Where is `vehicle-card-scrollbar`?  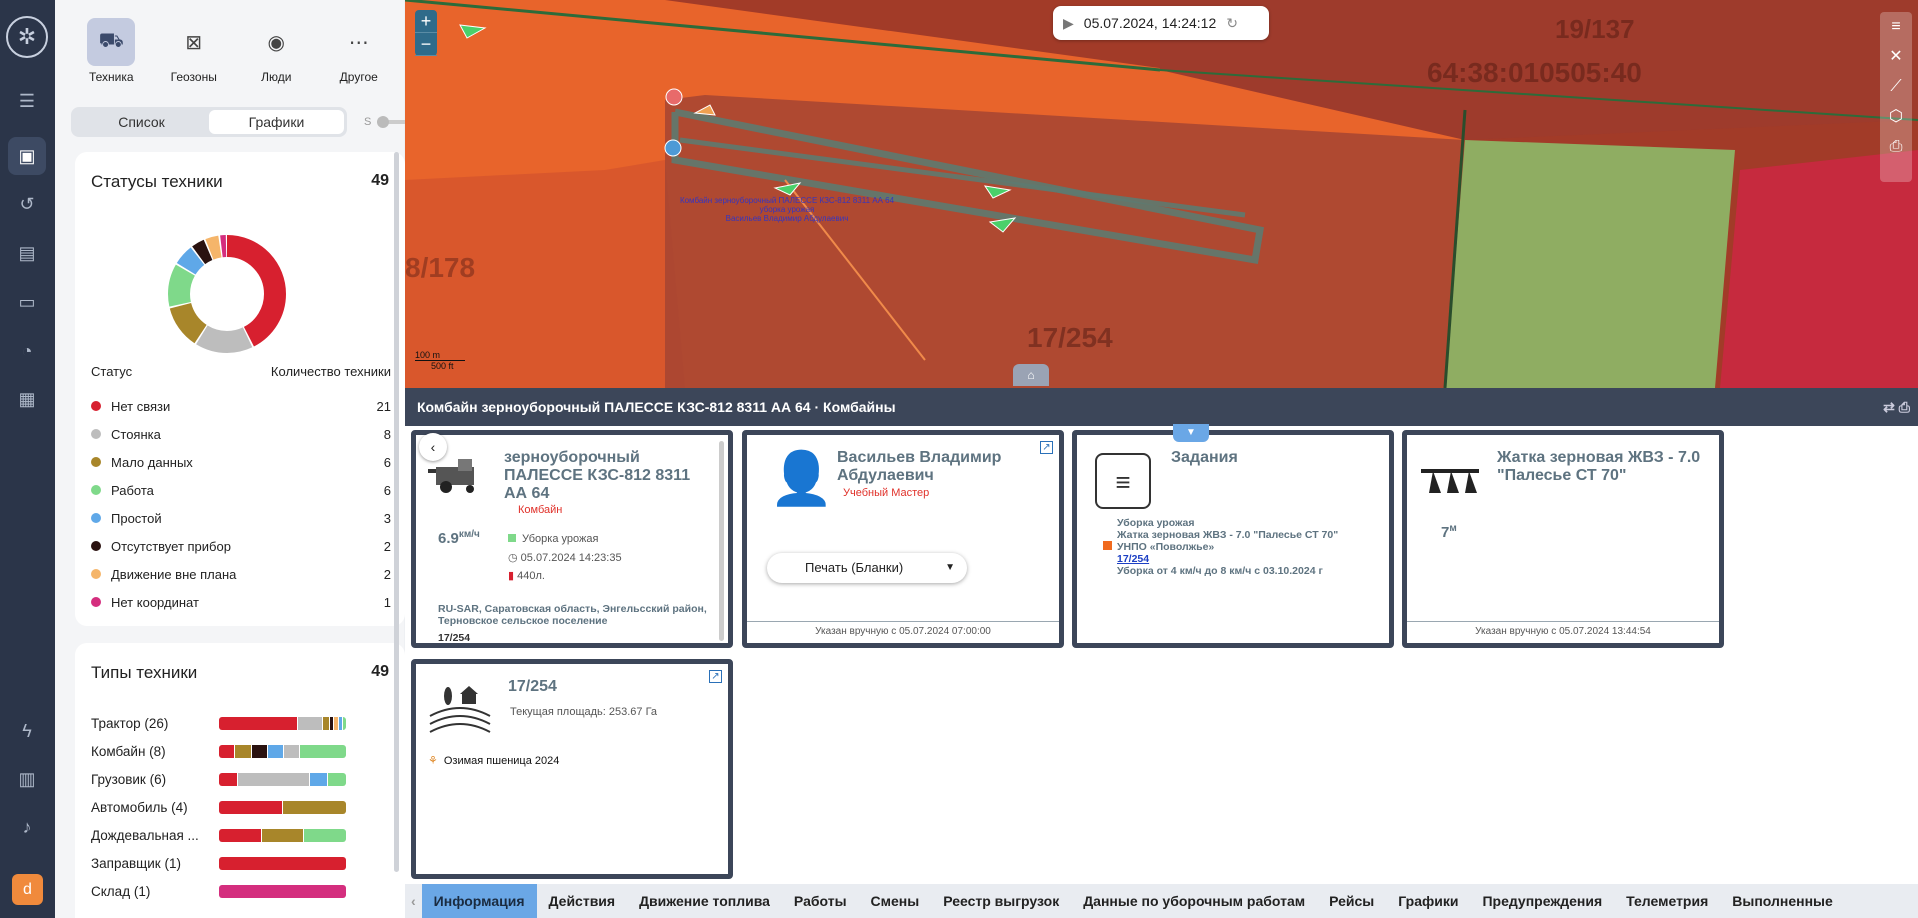 vehicle-card-scrollbar is located at coordinates (721, 541).